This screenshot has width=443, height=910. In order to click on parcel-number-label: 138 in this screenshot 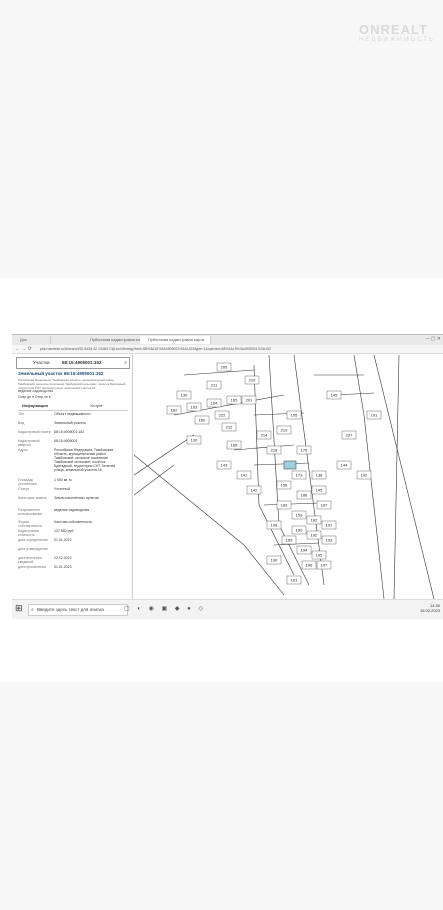, I will do `click(319, 475)`.